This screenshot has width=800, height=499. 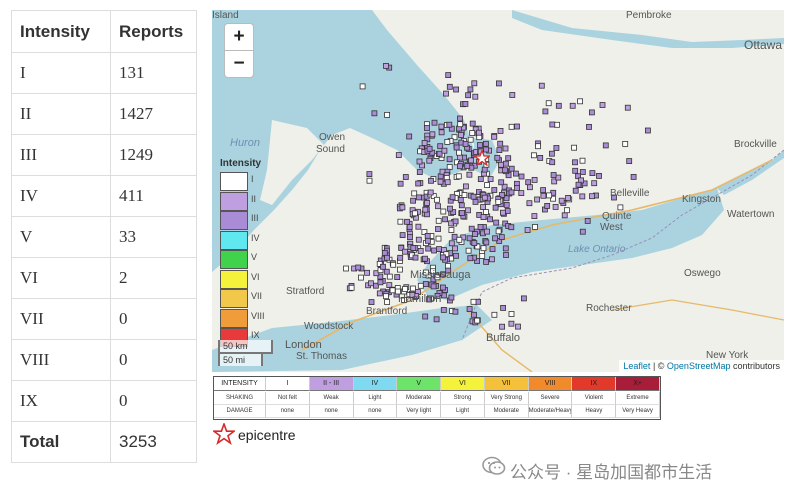 What do you see at coordinates (550, 398) in the screenshot?
I see `strip-shaking-cell: Severe` at bounding box center [550, 398].